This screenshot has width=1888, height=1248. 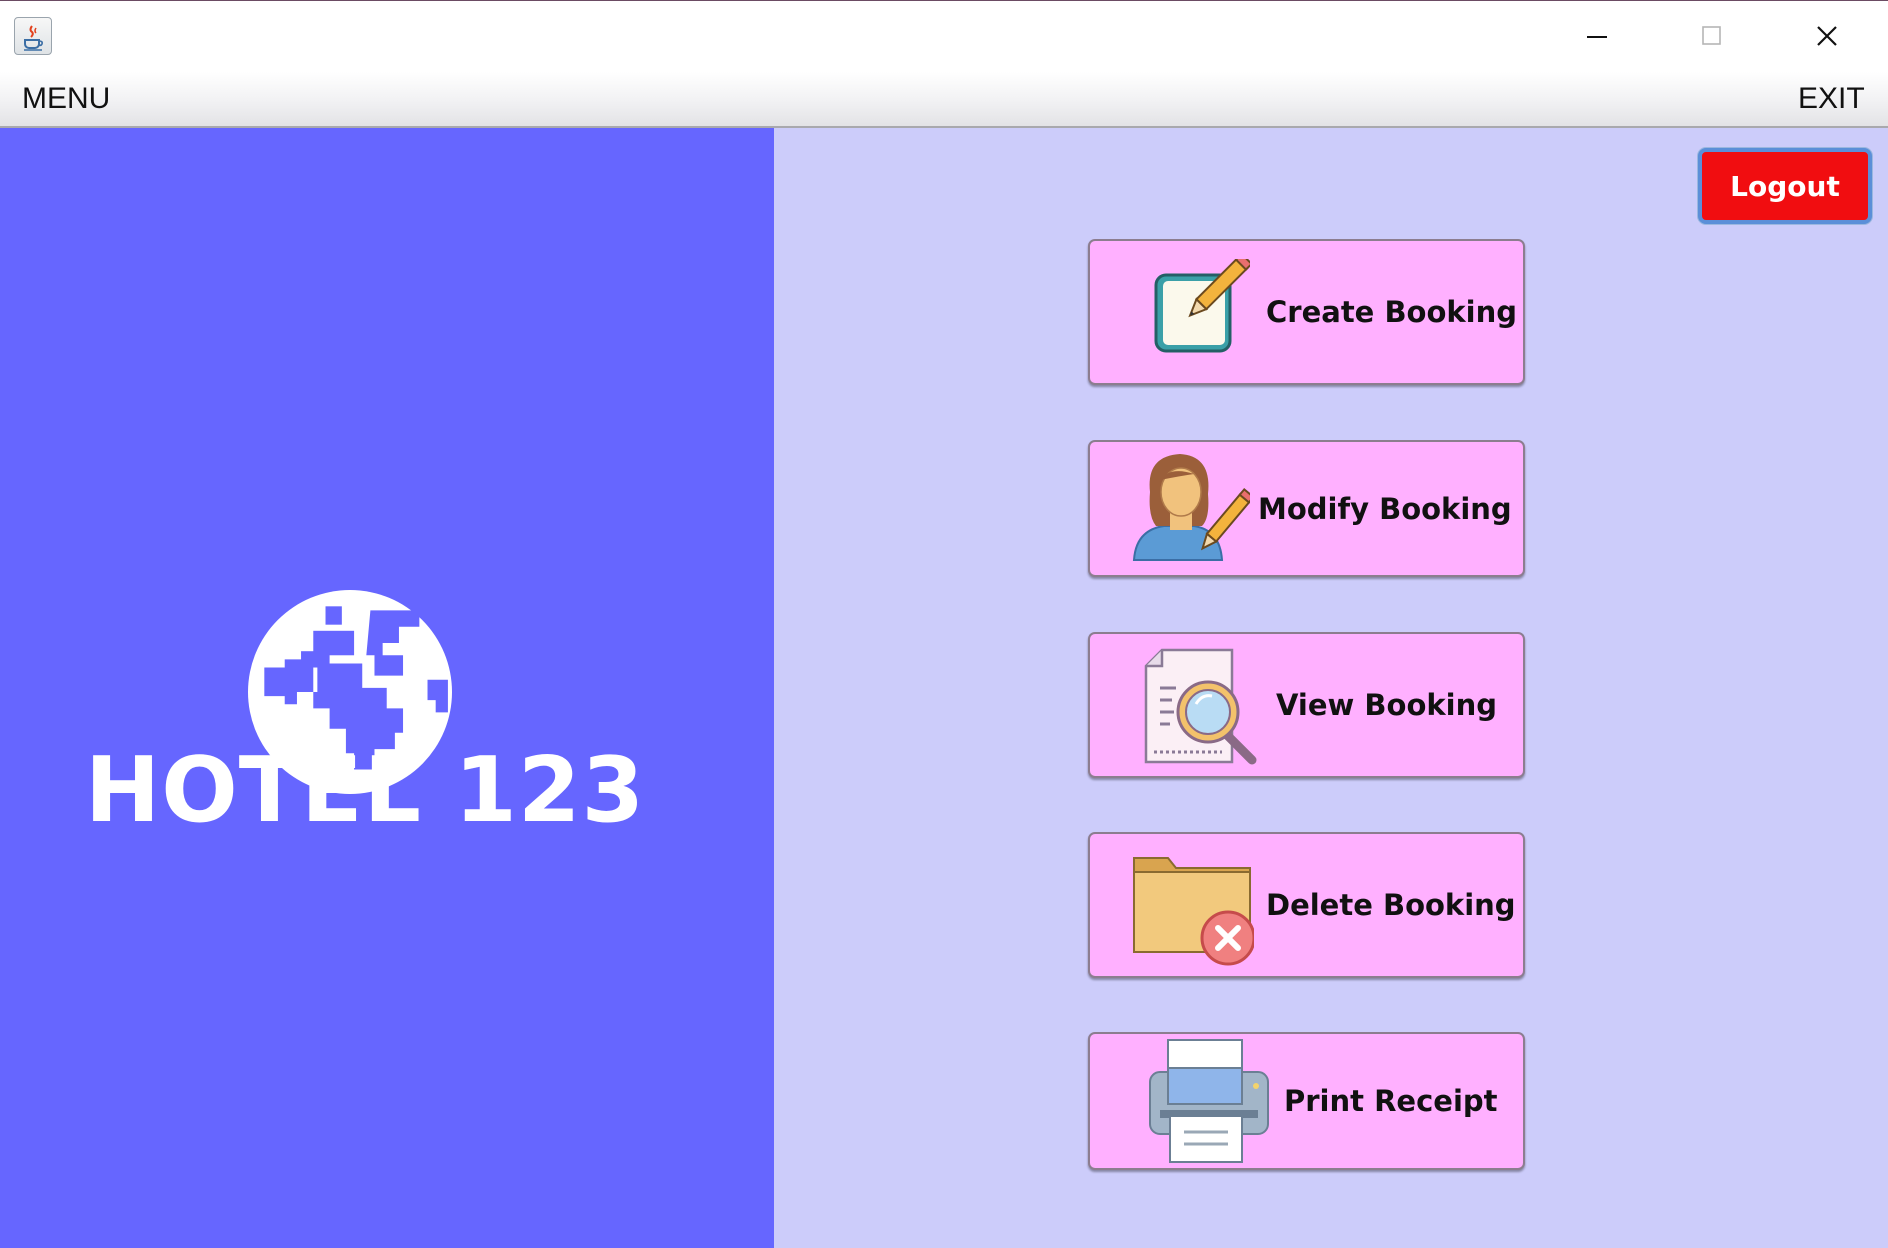 I want to click on close-icon, so click(x=1827, y=36).